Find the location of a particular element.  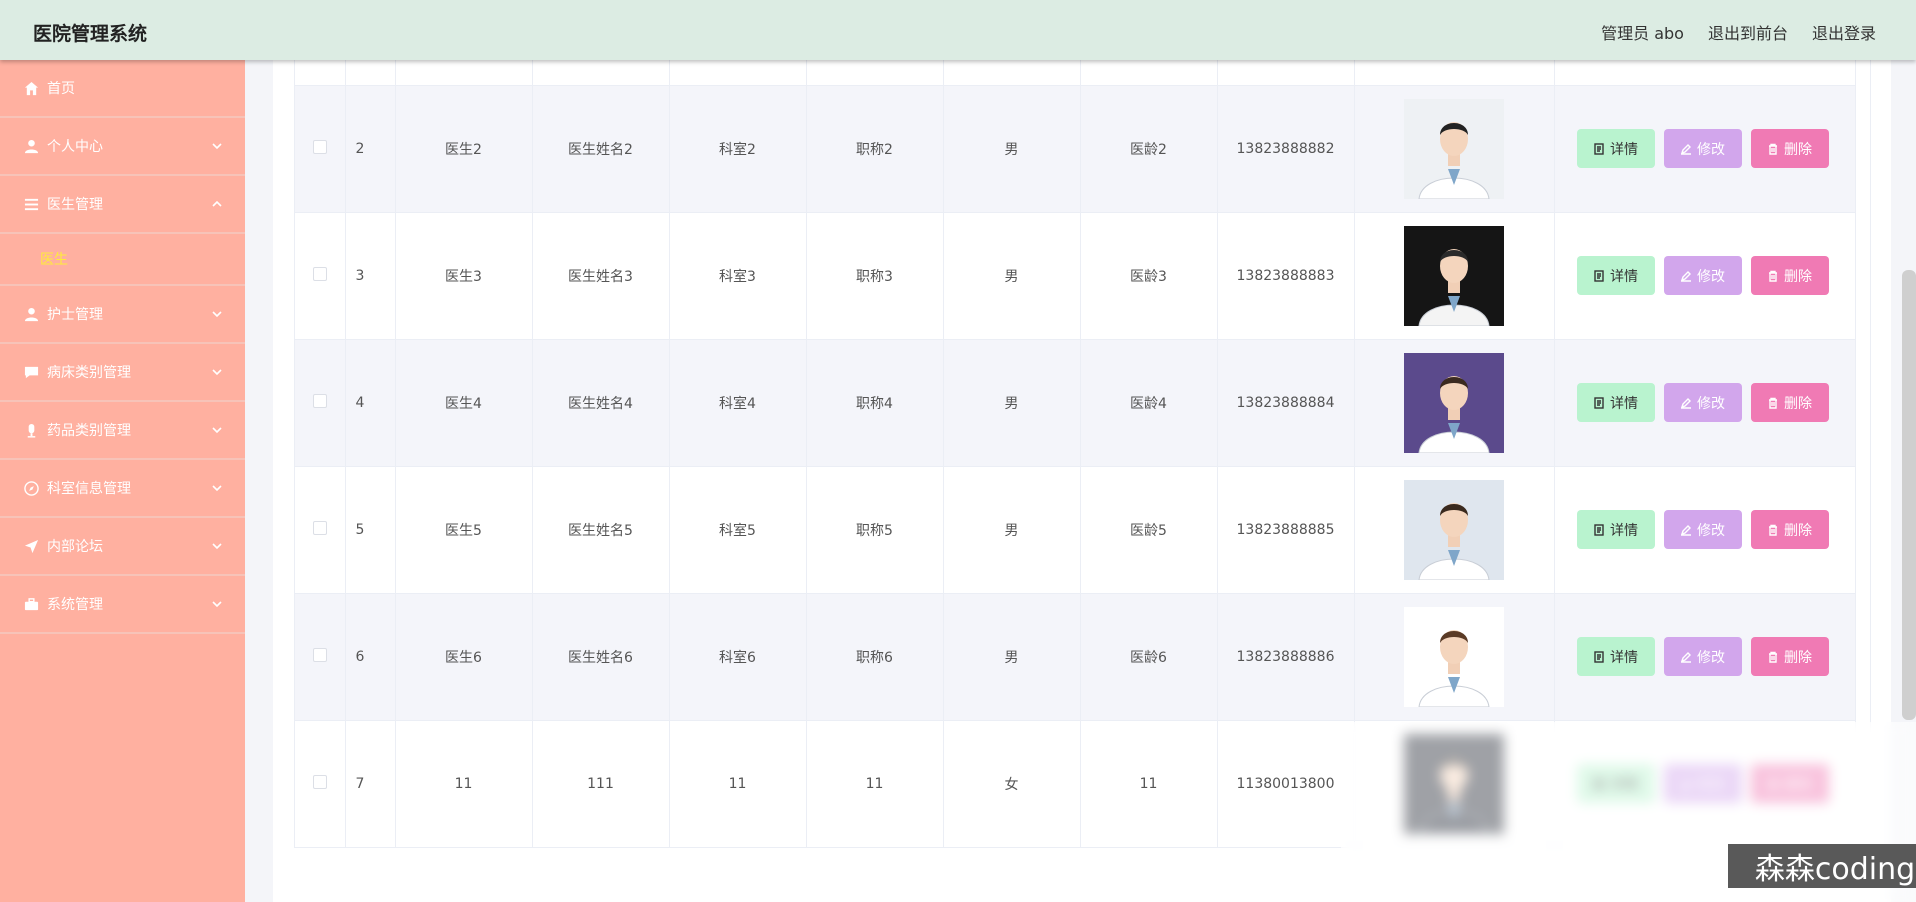

cell-account: 11 is located at coordinates (464, 784).